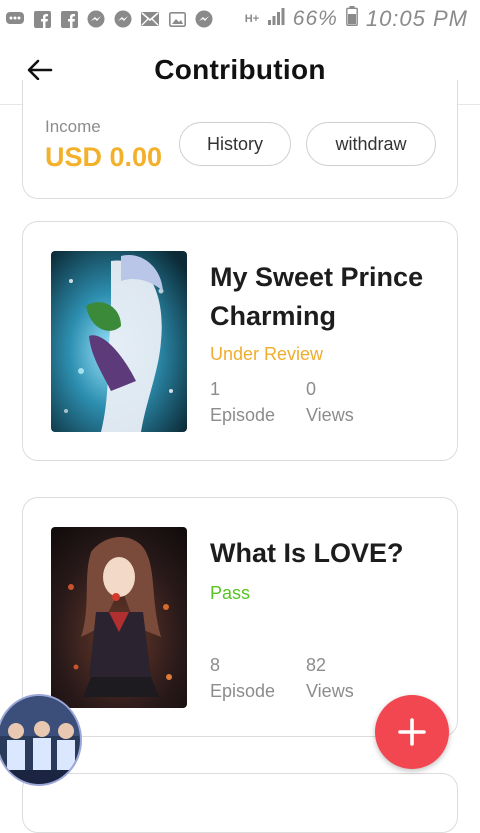 The height and width of the screenshot is (833, 480). I want to click on clock: 10:05 PM, so click(416, 18).